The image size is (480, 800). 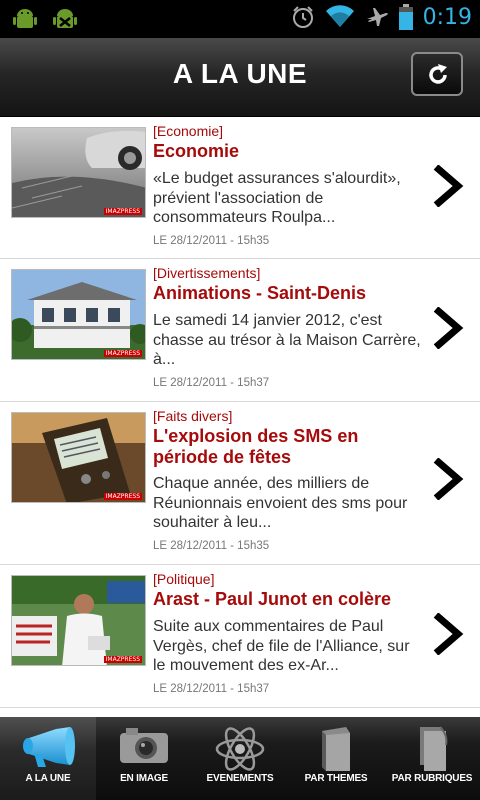 I want to click on bottom-tab-bar: A LA UNE EN IMAGE EVENEMENTS PAR THEMES, so click(x=240, y=758).